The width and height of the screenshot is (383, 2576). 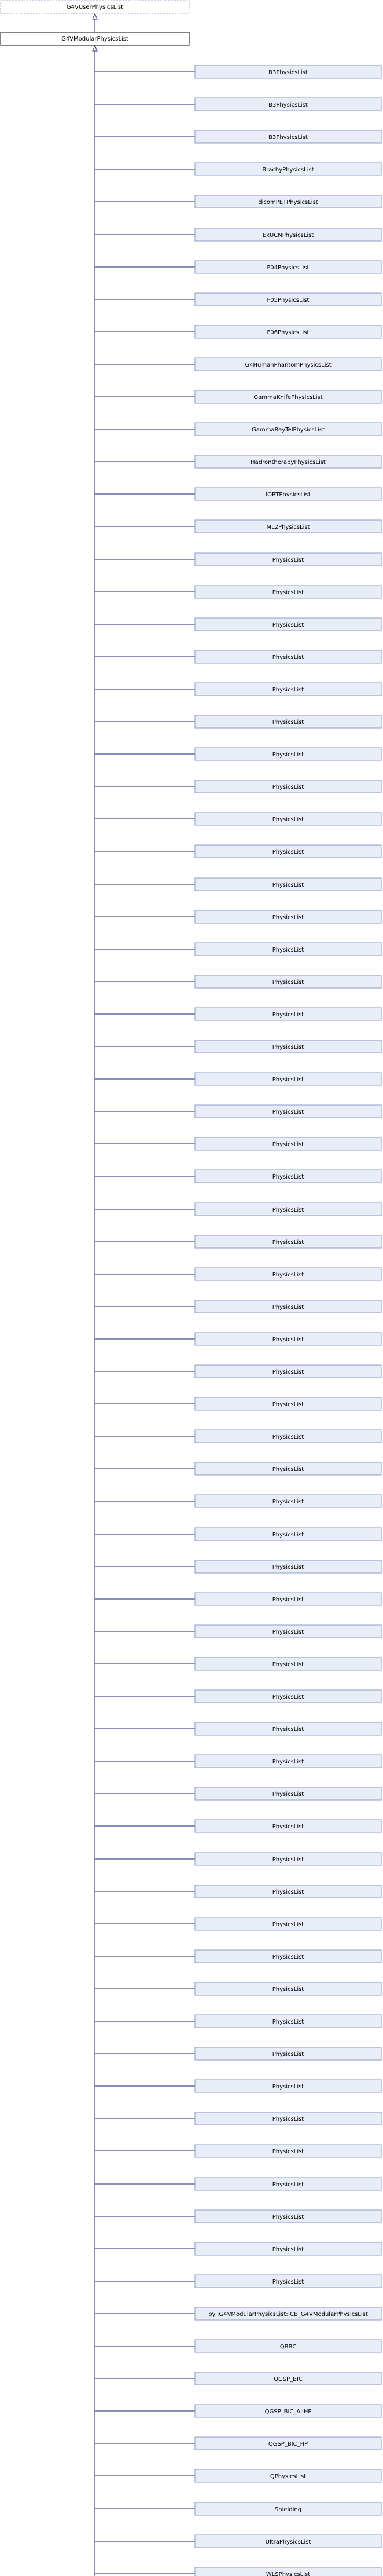 What do you see at coordinates (288, 2378) in the screenshot?
I see `derived-class-node: QGSP_BIC` at bounding box center [288, 2378].